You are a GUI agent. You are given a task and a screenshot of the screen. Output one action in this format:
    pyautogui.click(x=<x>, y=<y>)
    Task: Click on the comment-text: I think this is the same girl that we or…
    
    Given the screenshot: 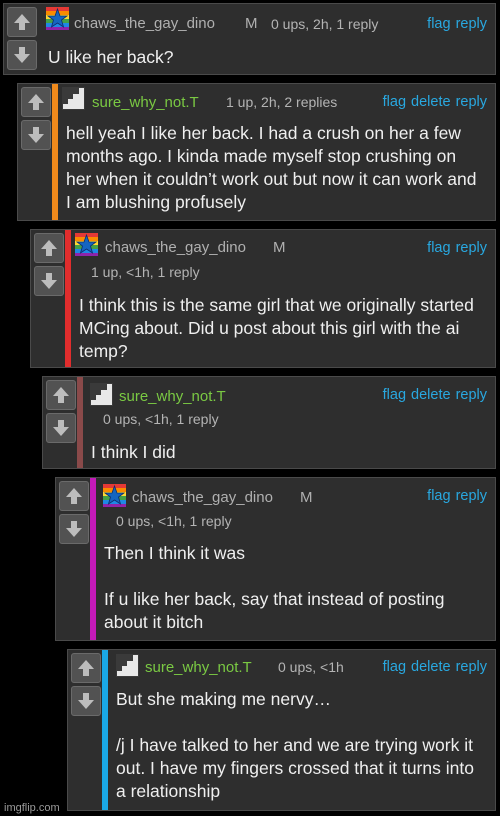 What is the action you would take?
    pyautogui.click(x=276, y=328)
    